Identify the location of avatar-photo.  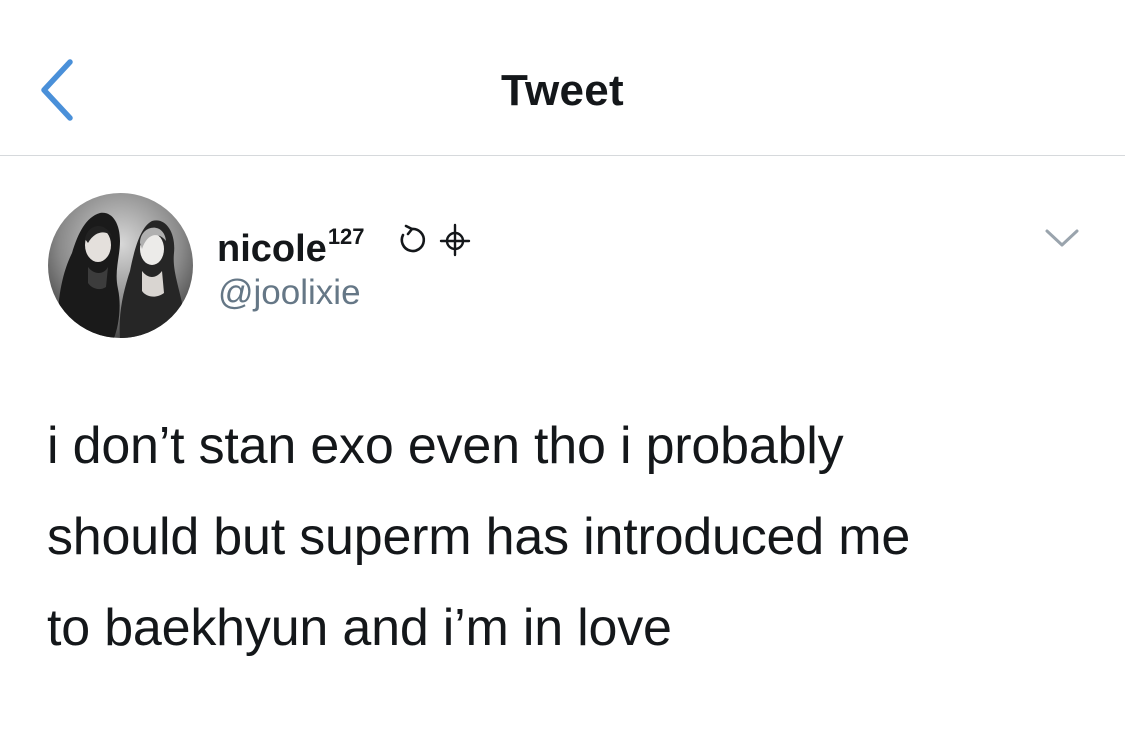
(120, 265).